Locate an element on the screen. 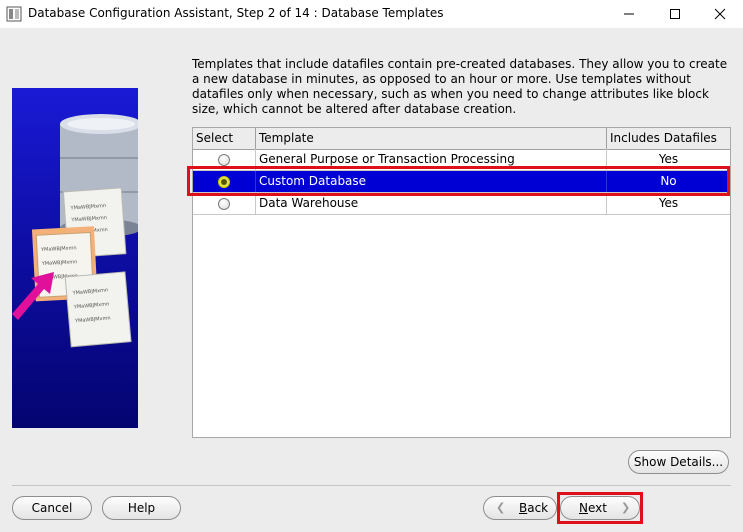  includes-datafiles-value: No is located at coordinates (668, 181).